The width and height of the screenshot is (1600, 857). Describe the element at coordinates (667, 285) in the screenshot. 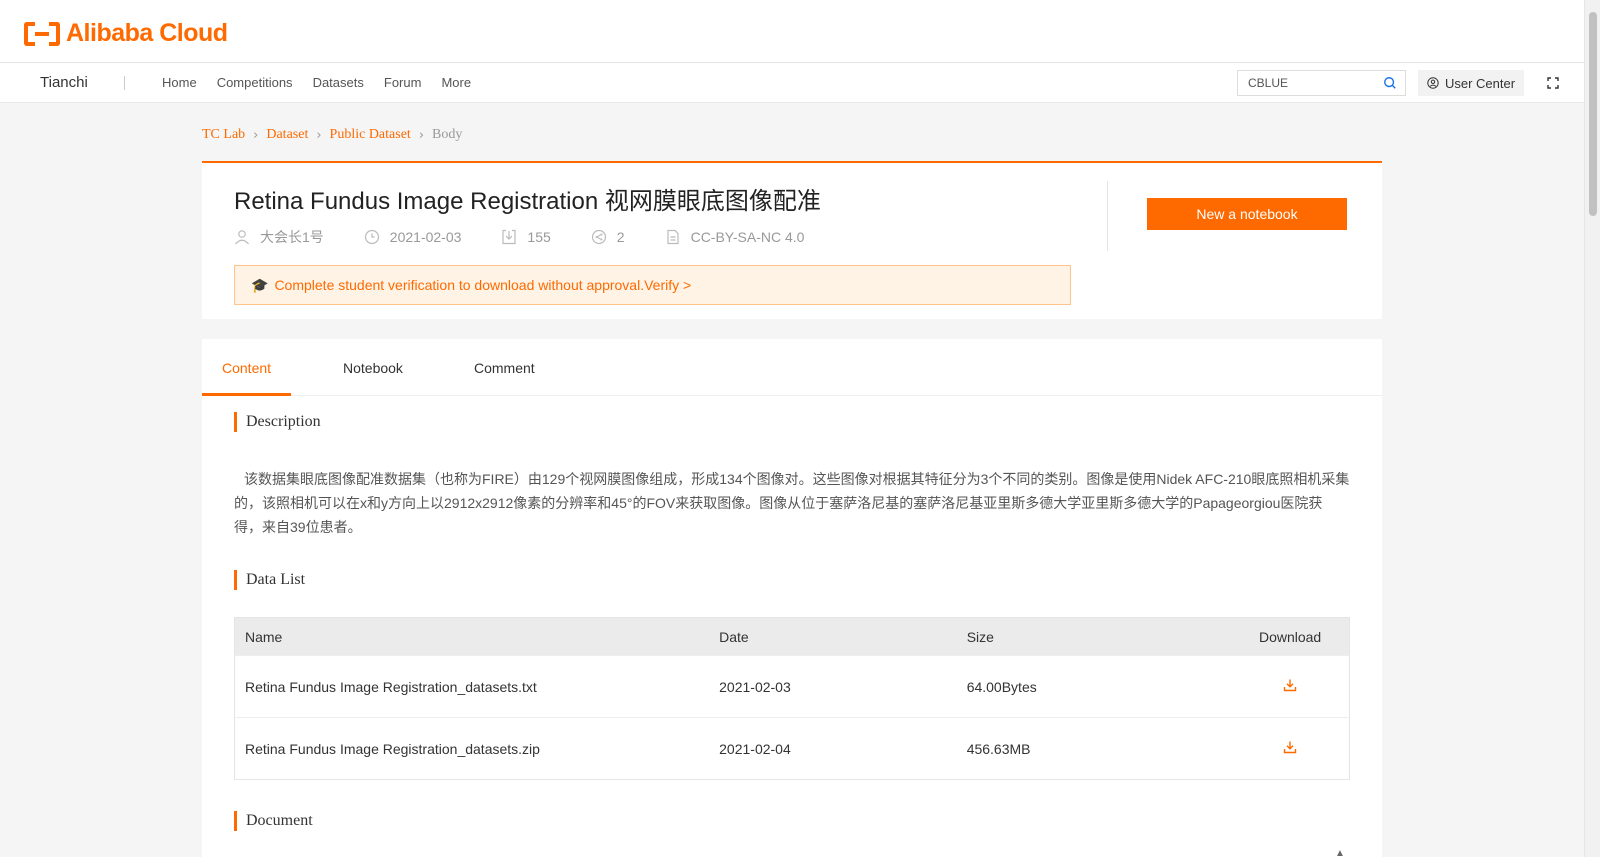

I see `verify-link: Verify >` at that location.